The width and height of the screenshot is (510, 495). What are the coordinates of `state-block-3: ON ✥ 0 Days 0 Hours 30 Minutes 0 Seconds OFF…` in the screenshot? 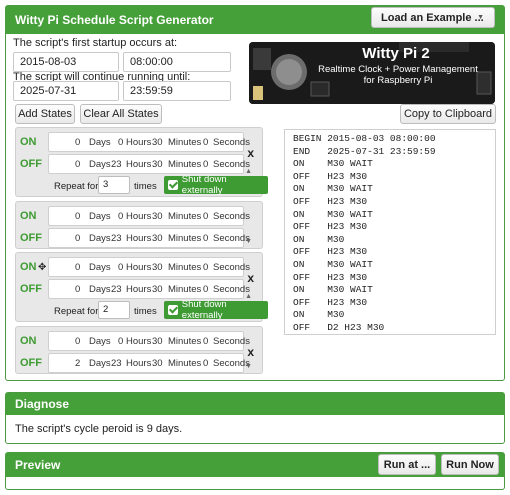 It's located at (141, 287).